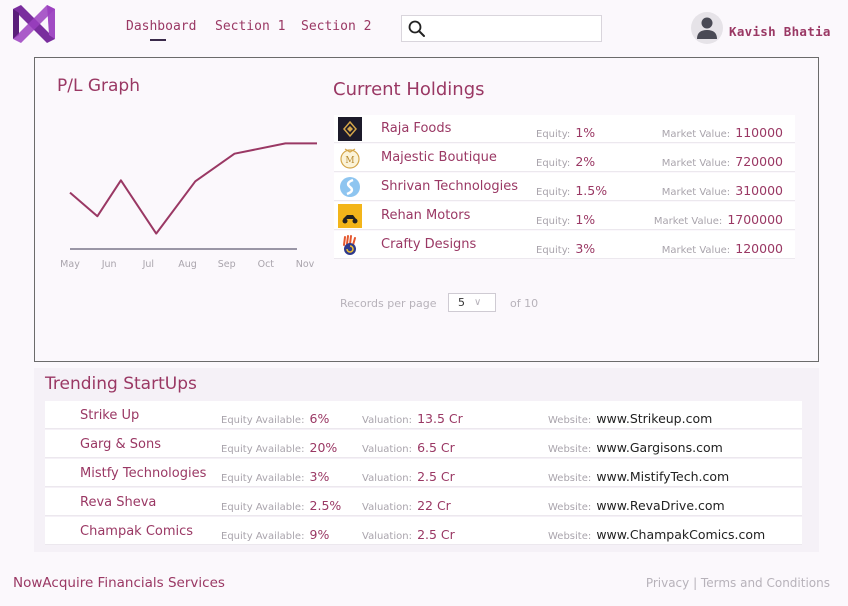 The width and height of the screenshot is (848, 606). What do you see at coordinates (119, 583) in the screenshot?
I see `footer-brand: NowAcquire Financials Services` at bounding box center [119, 583].